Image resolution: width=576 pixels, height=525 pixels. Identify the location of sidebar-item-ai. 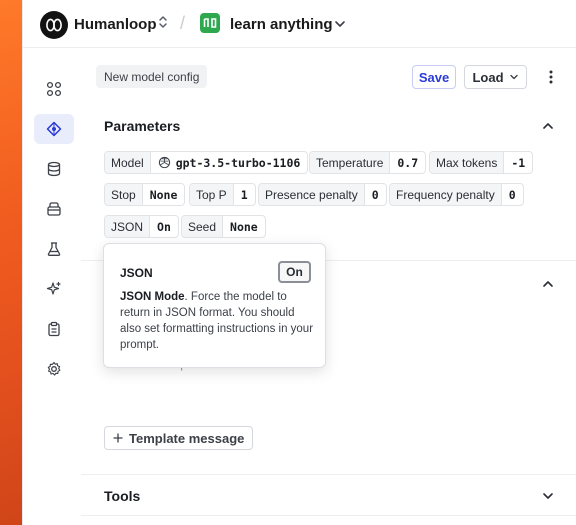
(54, 289).